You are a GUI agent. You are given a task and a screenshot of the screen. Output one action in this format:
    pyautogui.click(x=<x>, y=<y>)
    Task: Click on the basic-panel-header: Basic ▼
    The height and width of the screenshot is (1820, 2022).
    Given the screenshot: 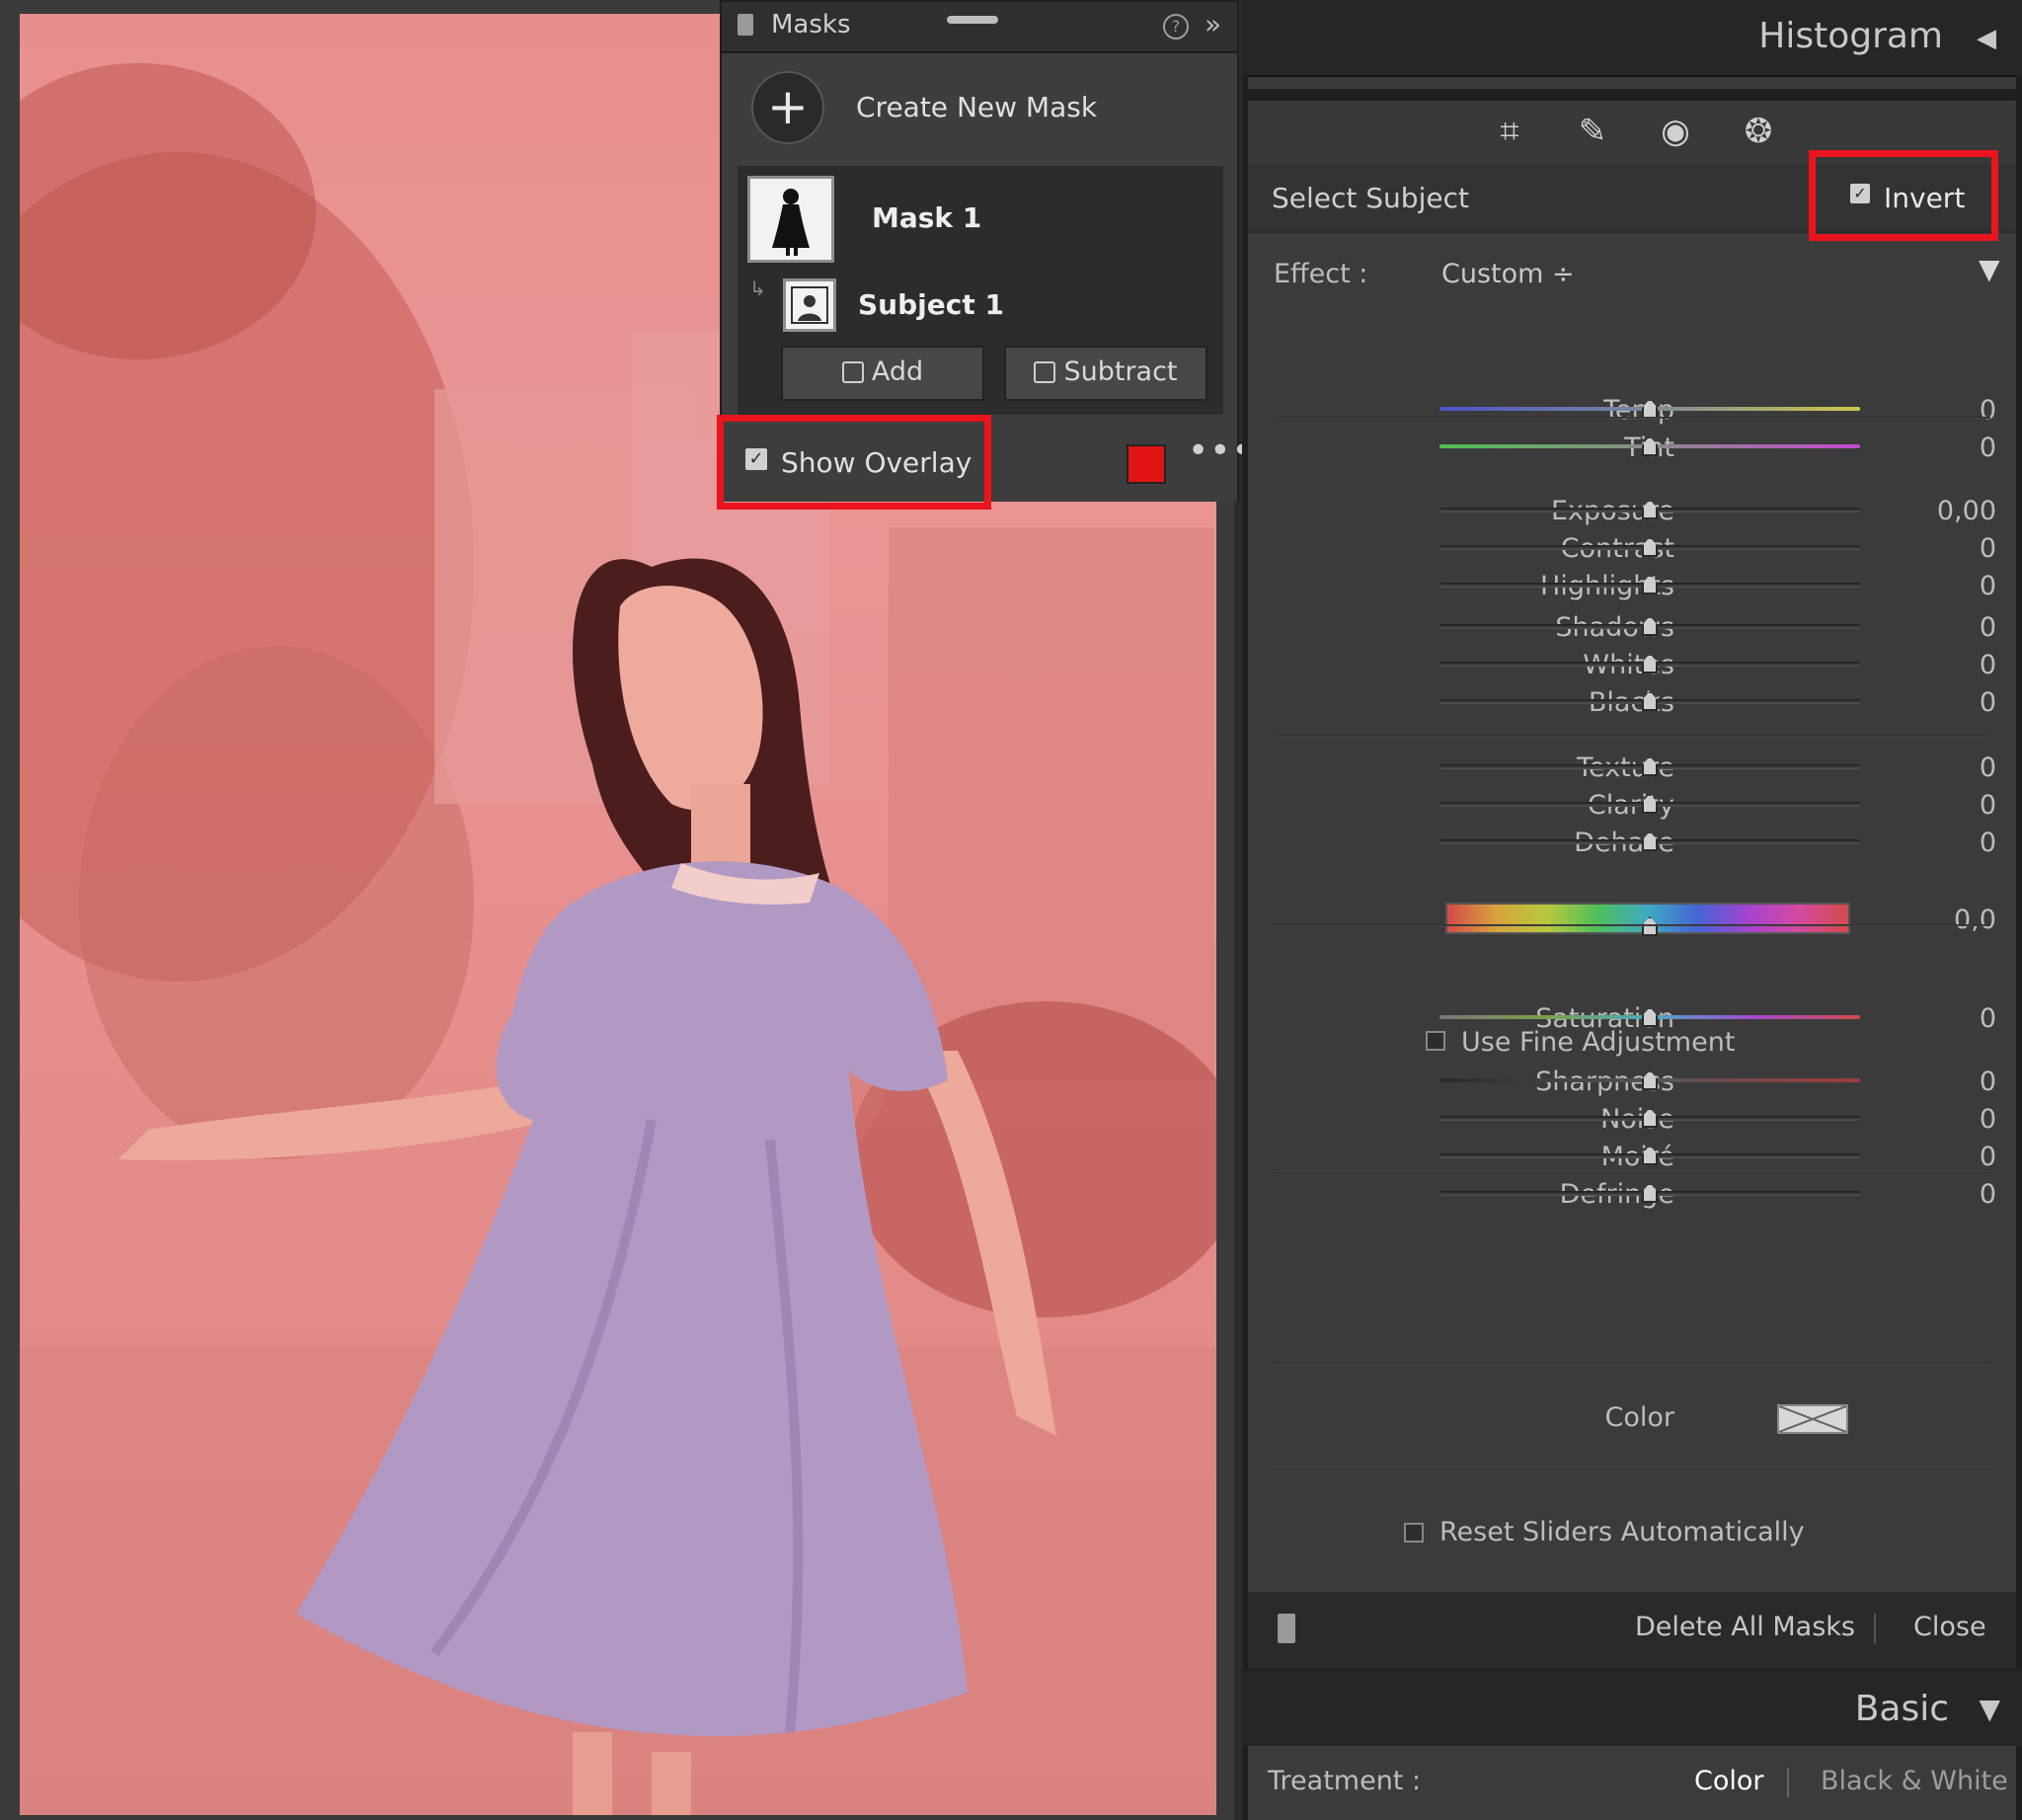 What is the action you would take?
    pyautogui.click(x=1632, y=1708)
    